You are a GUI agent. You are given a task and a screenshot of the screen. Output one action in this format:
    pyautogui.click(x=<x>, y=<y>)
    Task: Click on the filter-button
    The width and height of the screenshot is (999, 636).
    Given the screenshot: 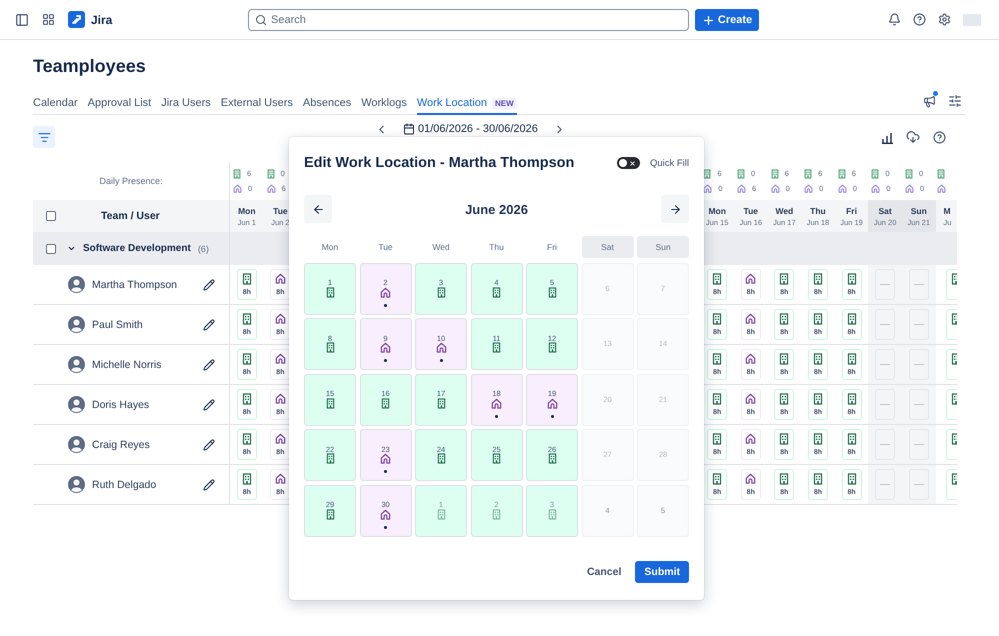 What is the action you would take?
    pyautogui.click(x=44, y=137)
    